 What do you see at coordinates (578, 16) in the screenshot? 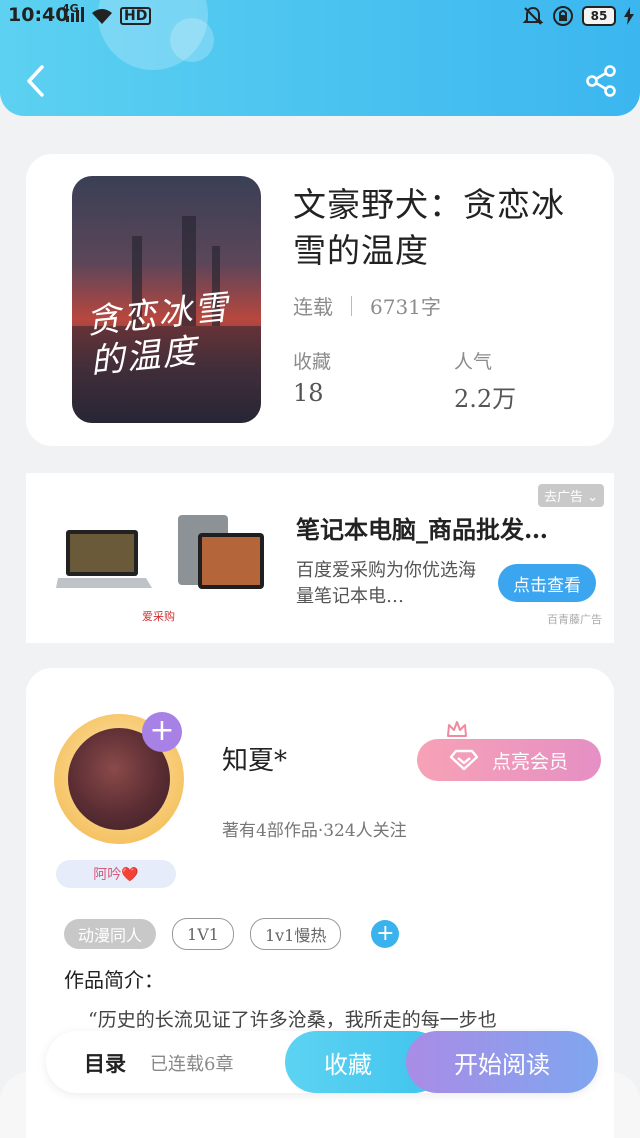
I see `status-icons-right: 85` at bounding box center [578, 16].